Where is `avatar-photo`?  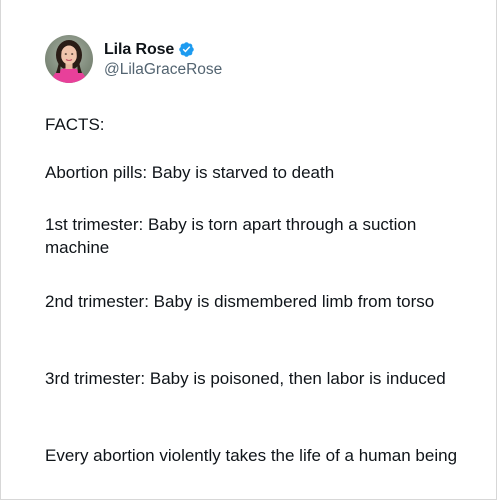 avatar-photo is located at coordinates (69, 59).